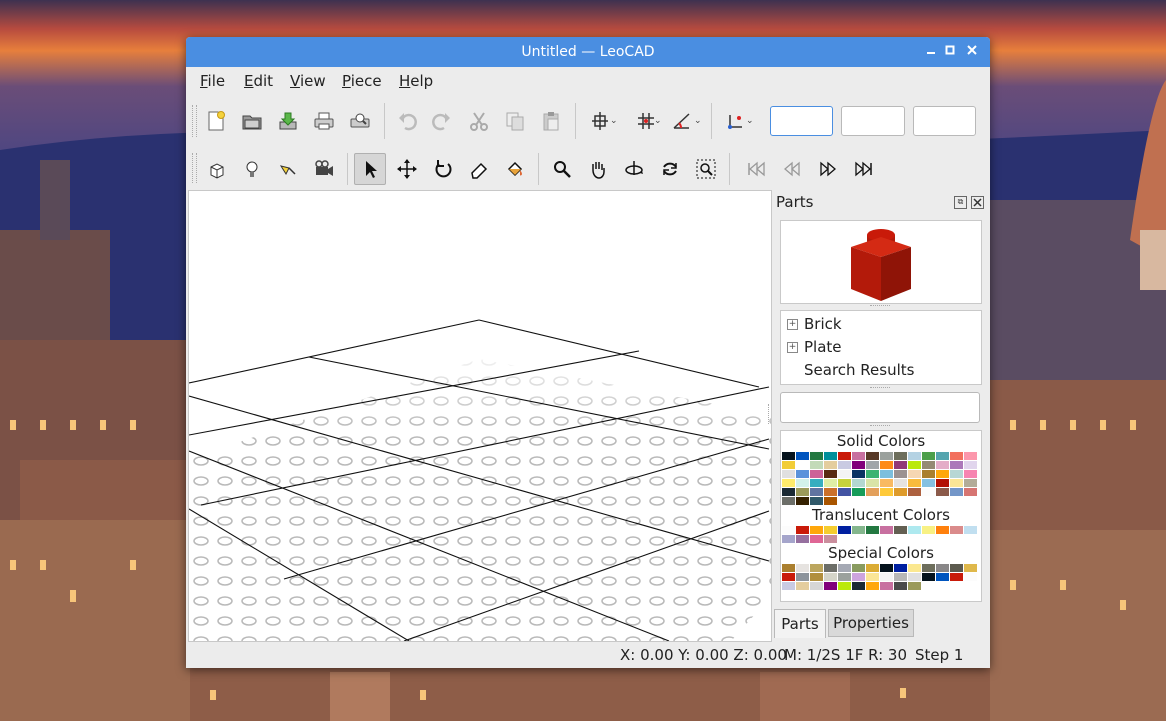 The image size is (1166, 721). What do you see at coordinates (479, 121) in the screenshot?
I see `cut-button` at bounding box center [479, 121].